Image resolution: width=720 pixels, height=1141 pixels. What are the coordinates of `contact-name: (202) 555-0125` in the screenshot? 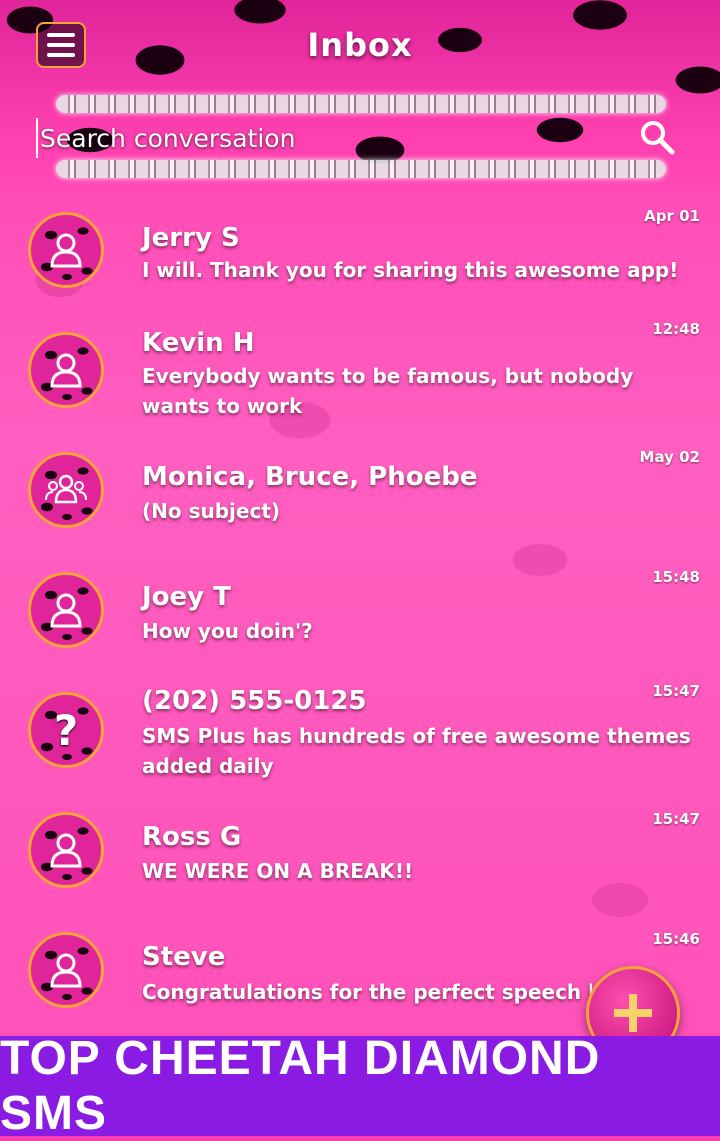 It's located at (254, 701).